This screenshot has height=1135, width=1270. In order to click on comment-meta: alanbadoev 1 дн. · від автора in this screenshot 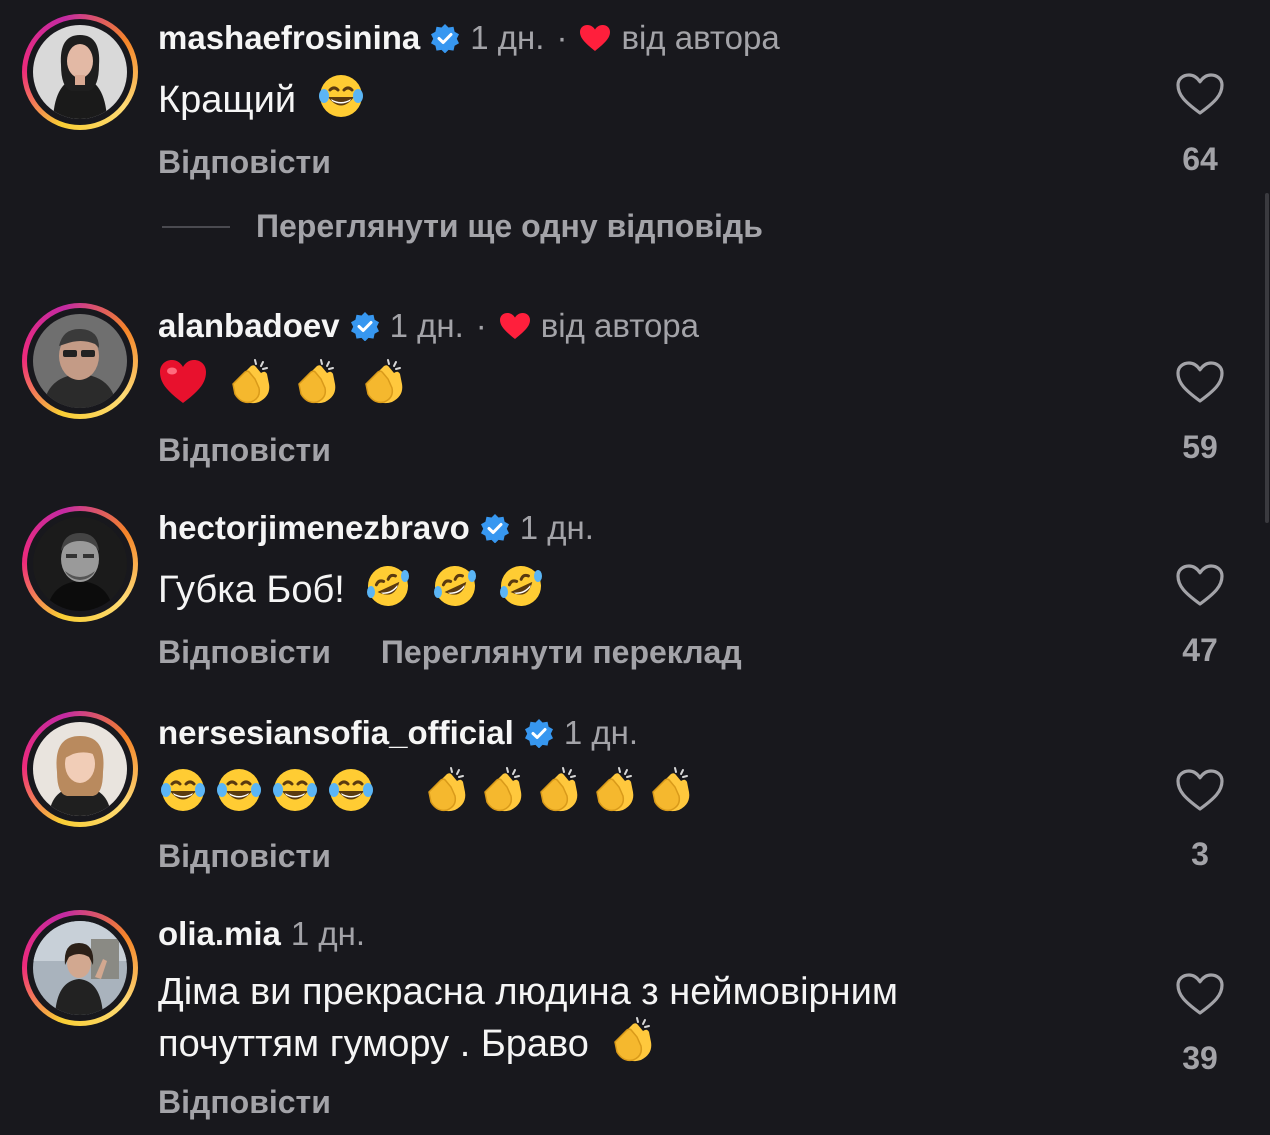, I will do `click(428, 326)`.